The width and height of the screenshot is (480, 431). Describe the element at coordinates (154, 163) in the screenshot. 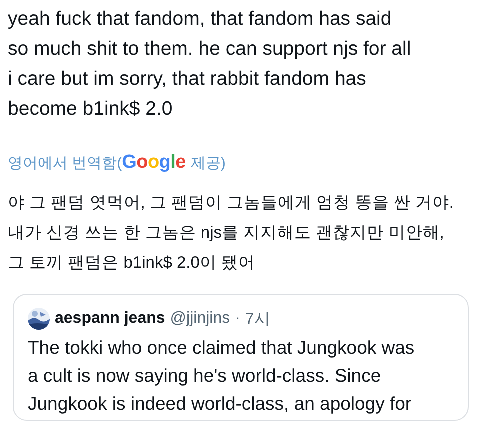

I see `google-logo: Google` at that location.